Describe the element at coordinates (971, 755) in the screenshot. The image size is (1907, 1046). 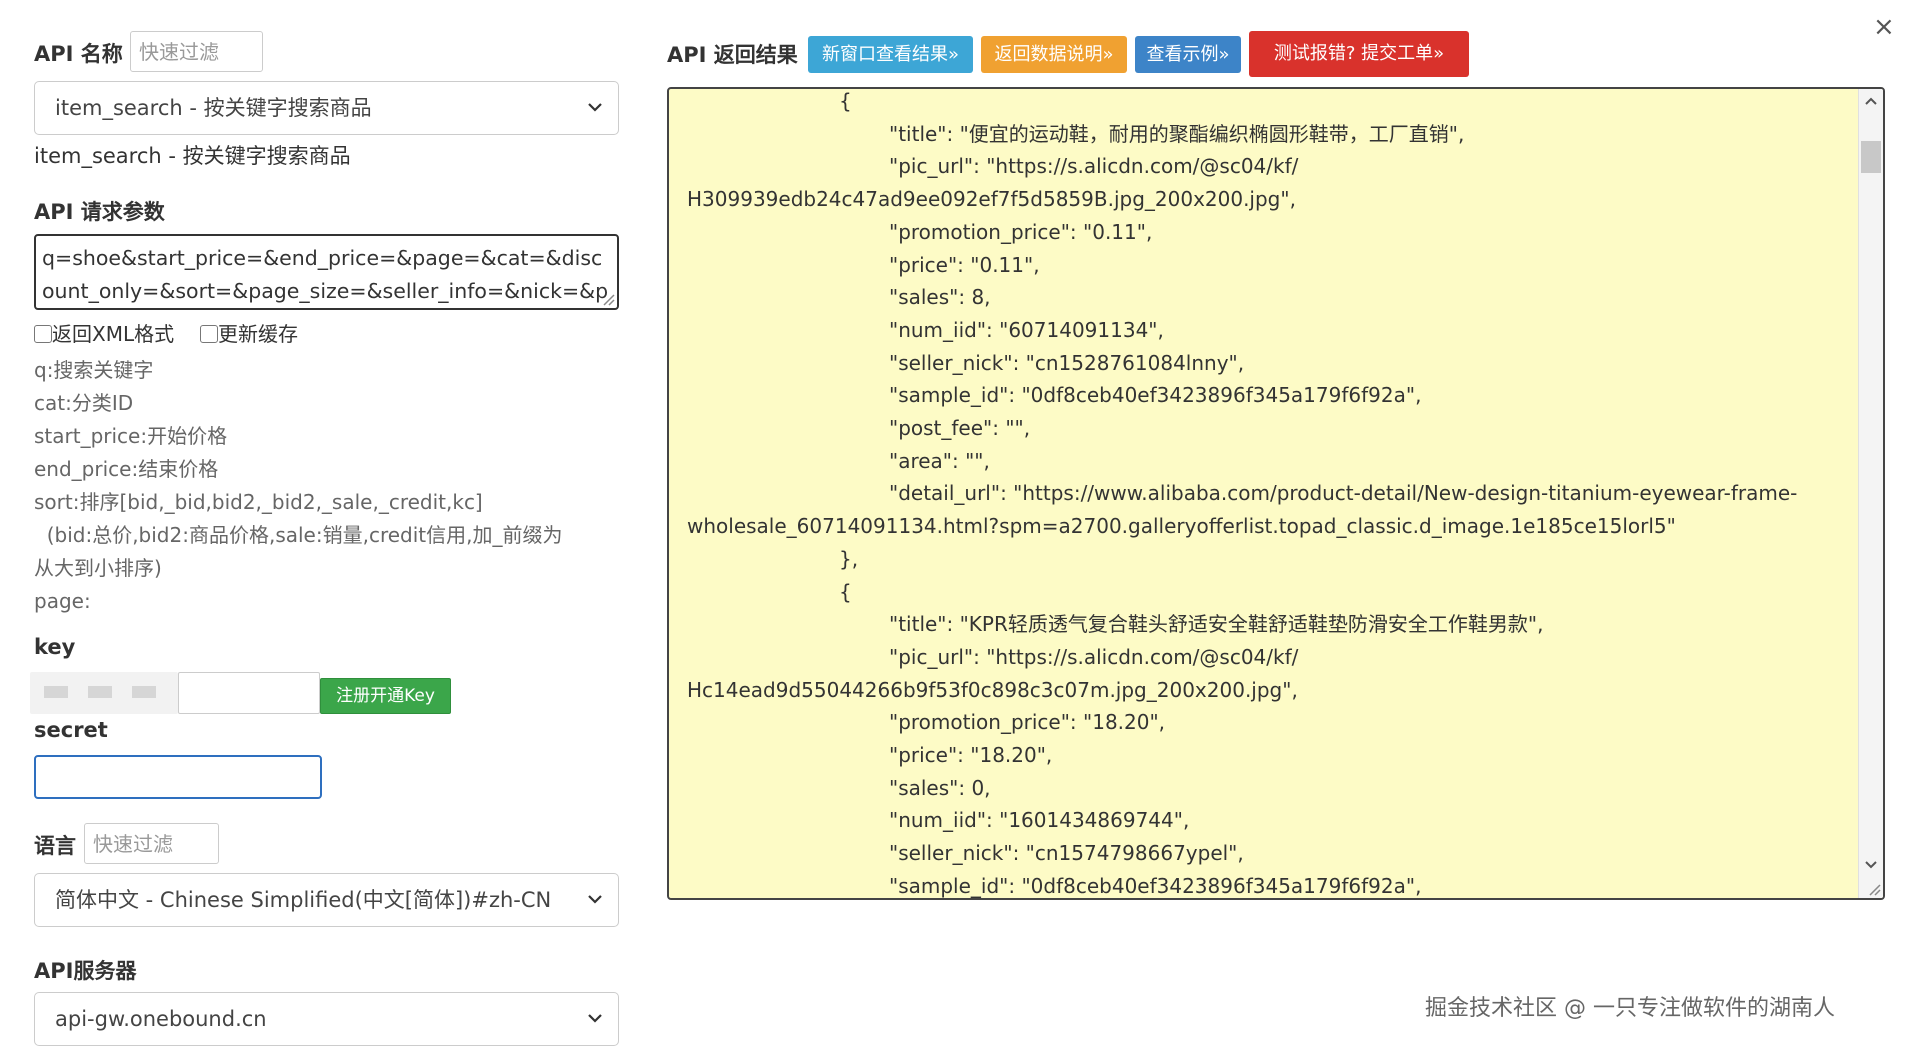
I see `code-line: "price": "18.20",` at that location.